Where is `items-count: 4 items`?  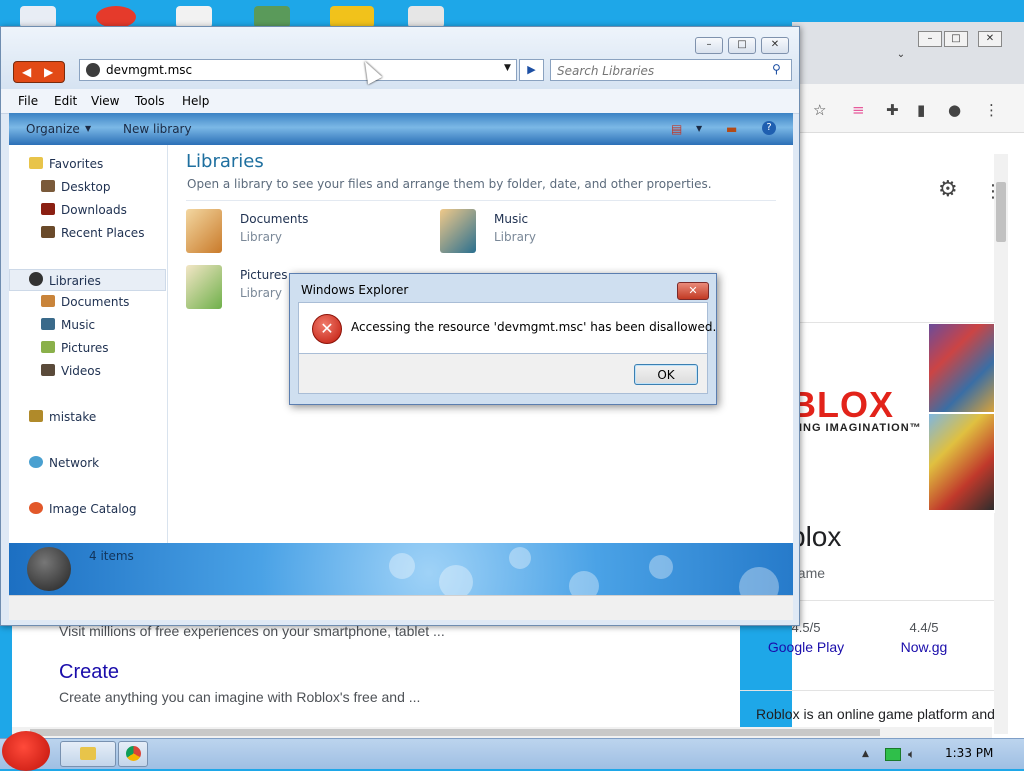
items-count: 4 items is located at coordinates (111, 556).